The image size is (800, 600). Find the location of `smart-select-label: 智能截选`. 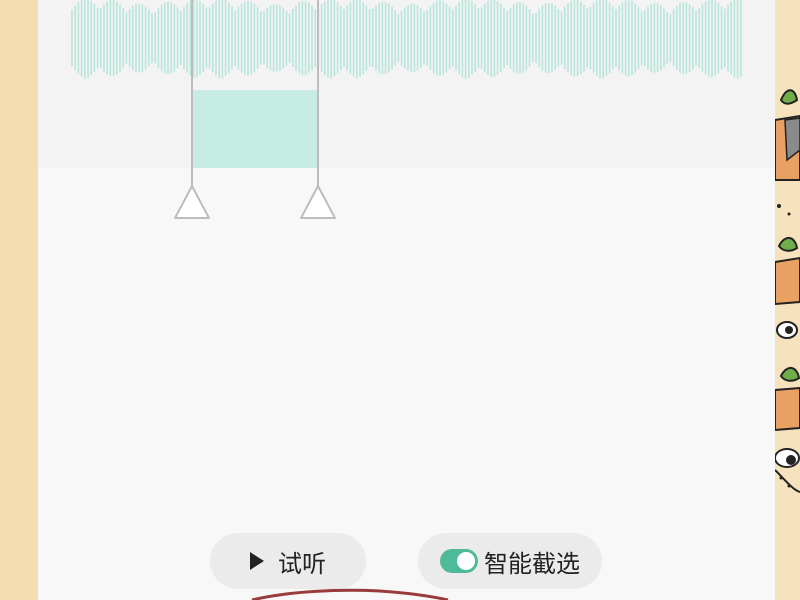

smart-select-label: 智能截选 is located at coordinates (532, 563).